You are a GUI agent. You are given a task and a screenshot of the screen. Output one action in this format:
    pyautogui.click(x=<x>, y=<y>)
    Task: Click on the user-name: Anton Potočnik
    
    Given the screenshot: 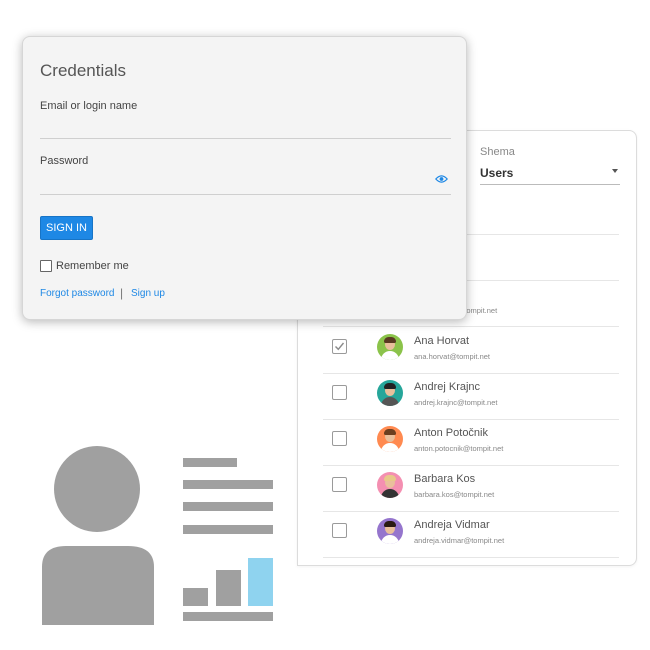 What is the action you would take?
    pyautogui.click(x=451, y=433)
    